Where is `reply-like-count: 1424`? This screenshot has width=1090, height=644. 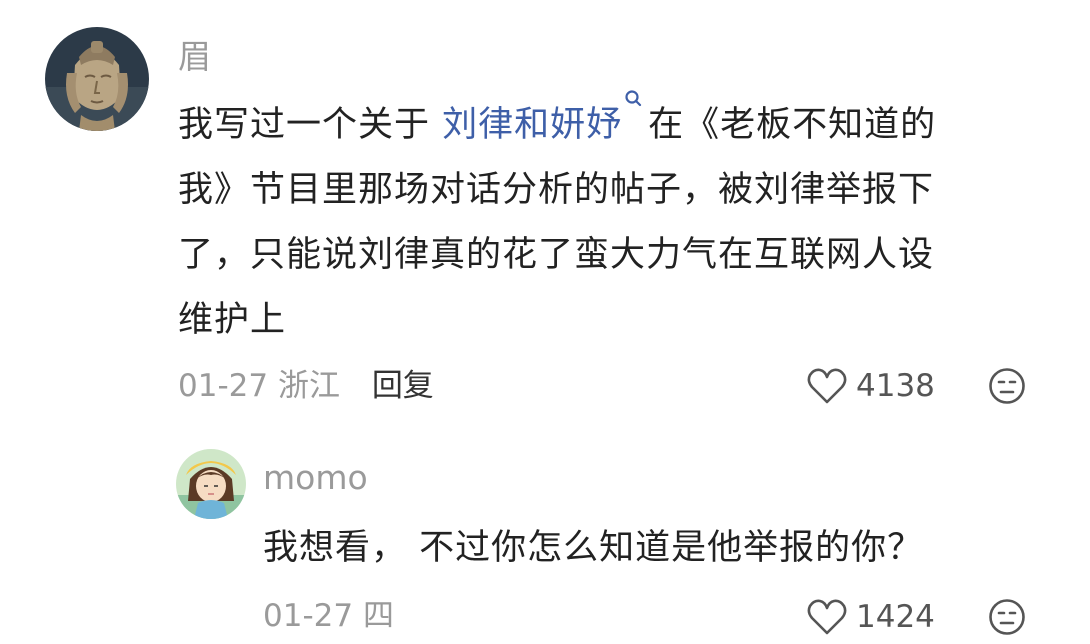
reply-like-count: 1424 is located at coordinates (895, 617).